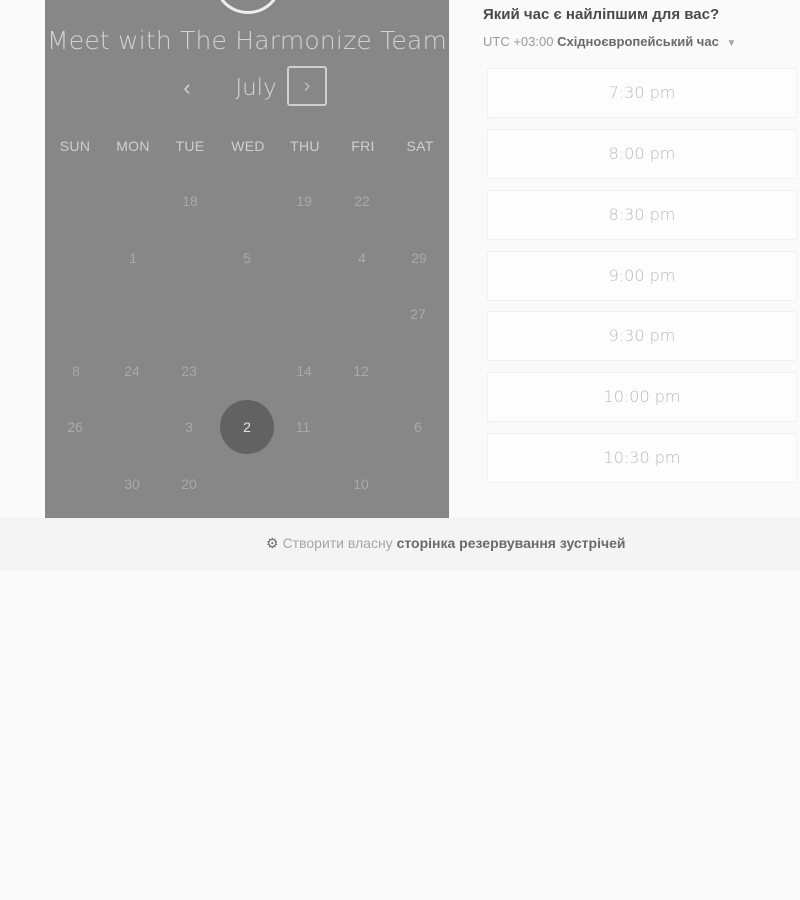  I want to click on page-title: Meet with The Harmonize Team, so click(247, 40).